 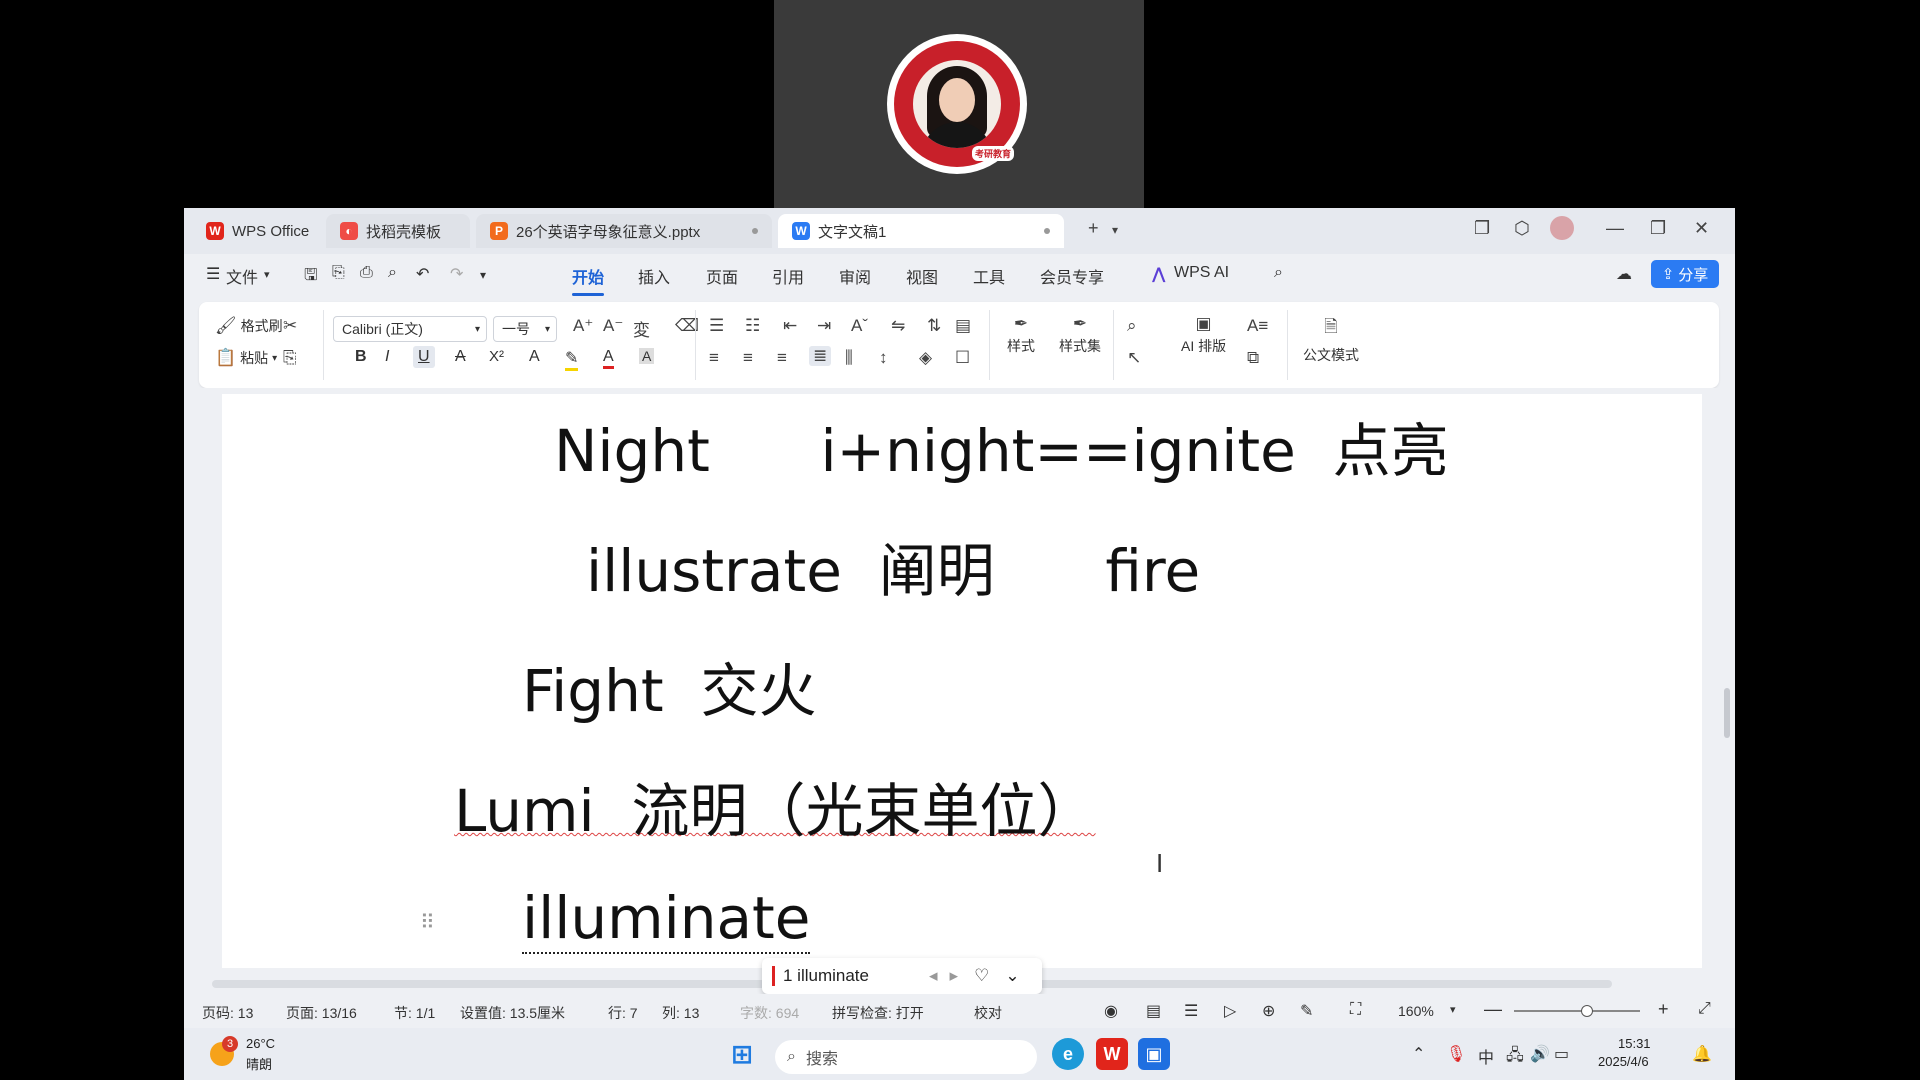 I want to click on superscript-icon: X², so click(x=496, y=356).